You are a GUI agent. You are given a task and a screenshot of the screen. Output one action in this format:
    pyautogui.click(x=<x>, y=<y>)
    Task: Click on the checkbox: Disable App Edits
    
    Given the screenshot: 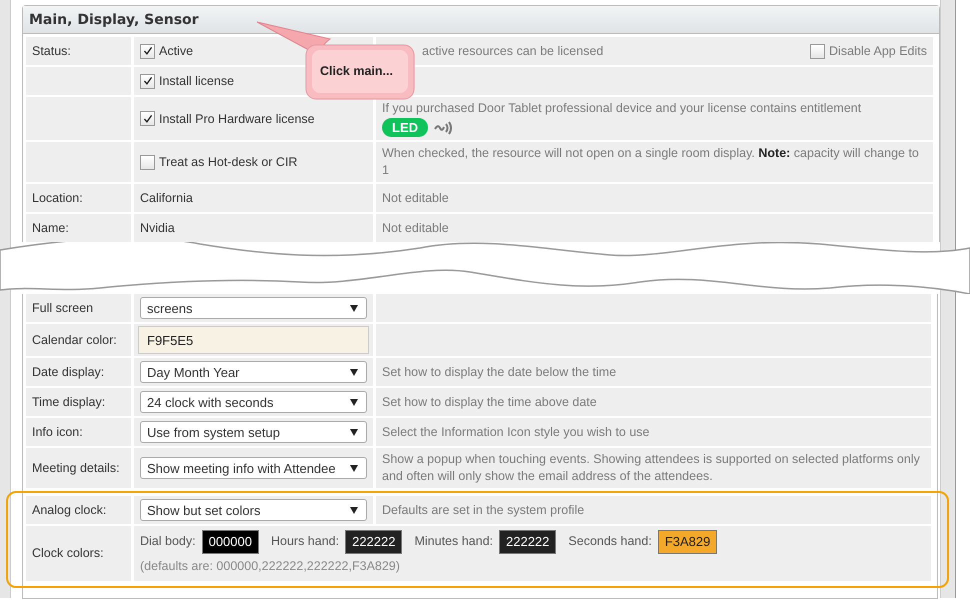 What is the action you would take?
    pyautogui.click(x=868, y=51)
    